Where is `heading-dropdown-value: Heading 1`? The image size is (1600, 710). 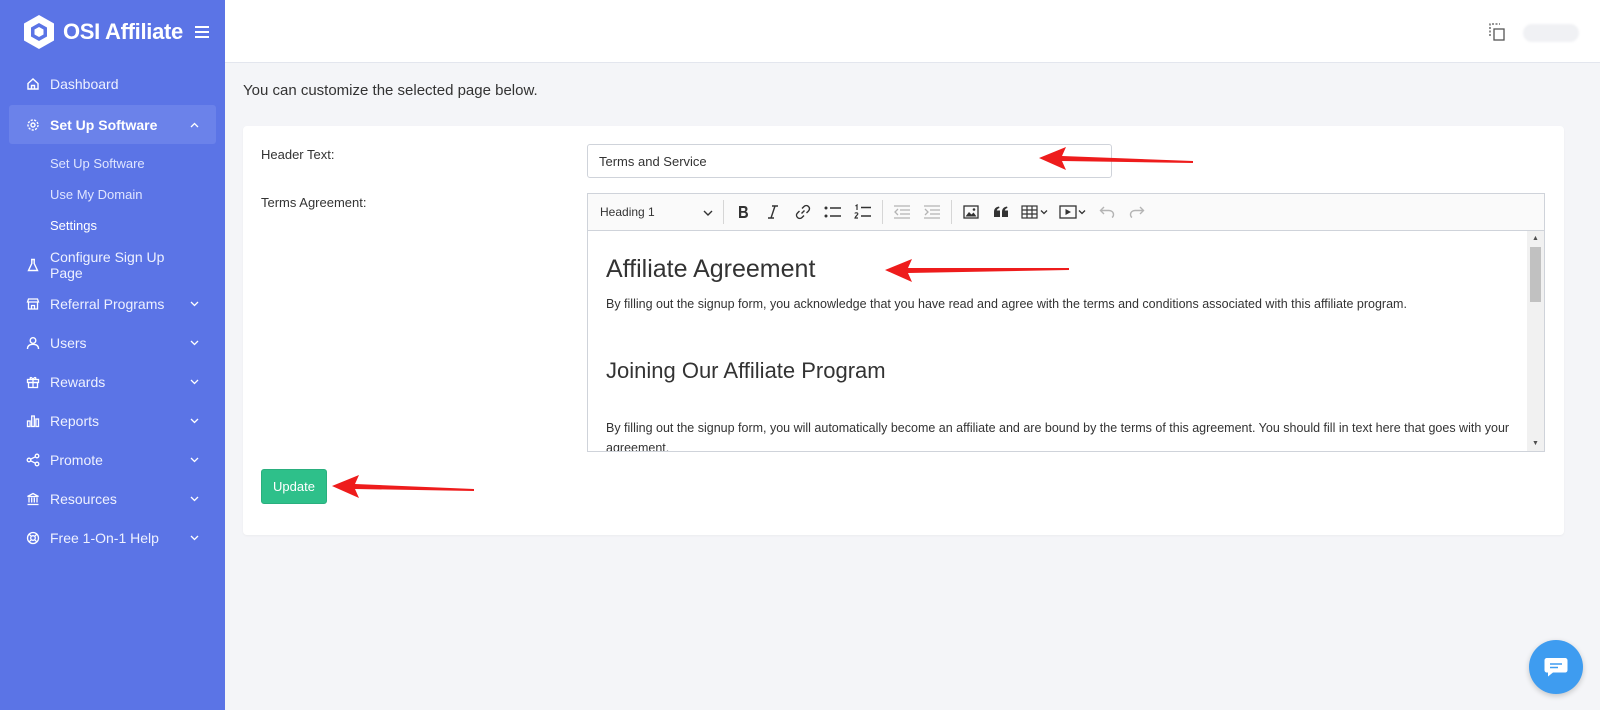
heading-dropdown-value: Heading 1 is located at coordinates (627, 212).